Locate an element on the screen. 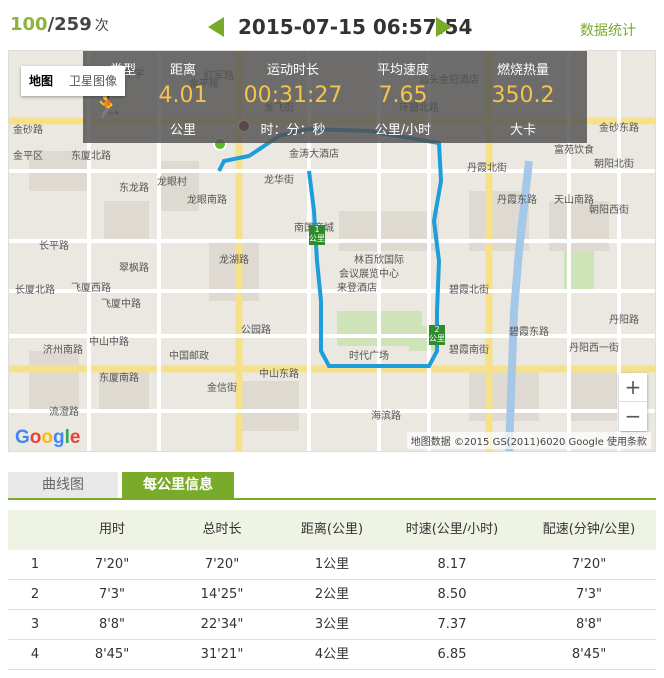 This screenshot has width=664, height=678. distance-label: 距离 is located at coordinates (182, 70).